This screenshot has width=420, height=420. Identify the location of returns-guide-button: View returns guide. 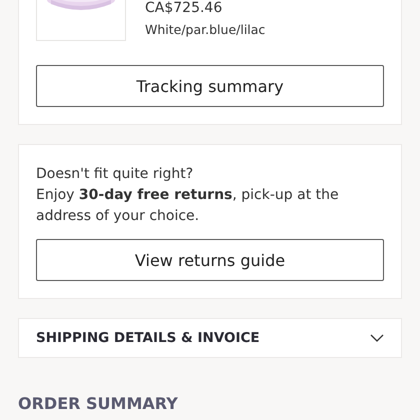
(210, 260).